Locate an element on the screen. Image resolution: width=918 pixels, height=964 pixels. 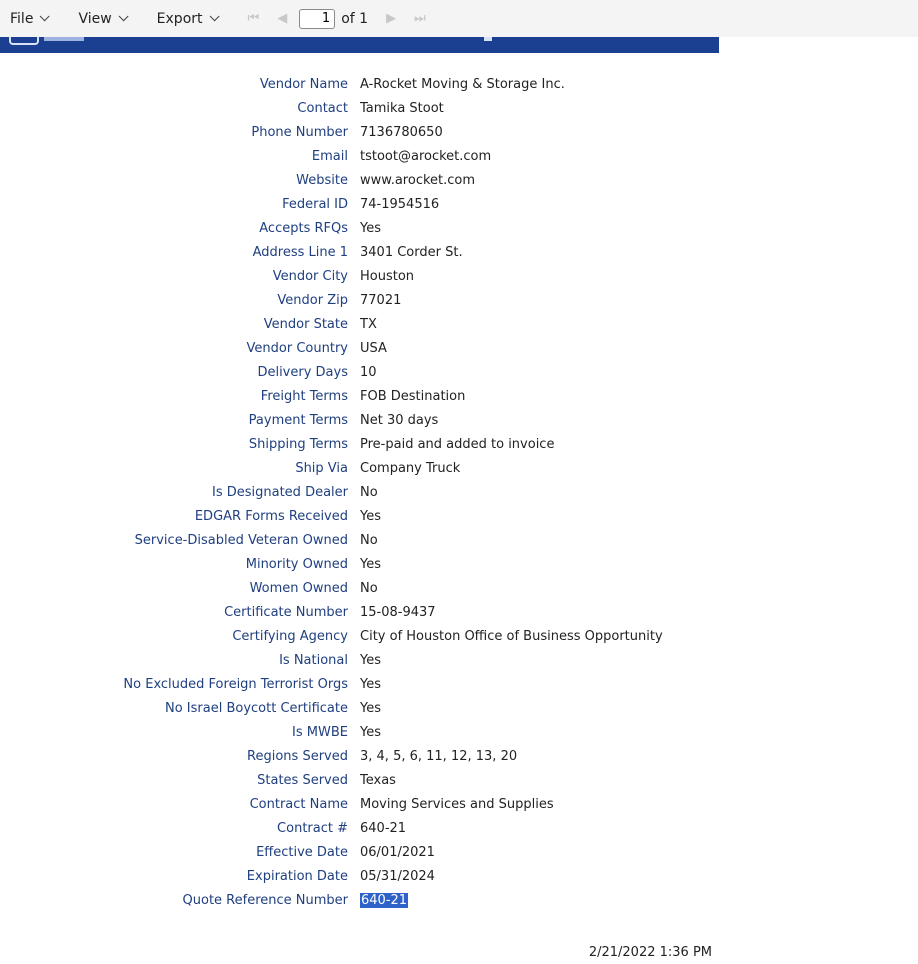
field-label: Contact is located at coordinates (322, 108).